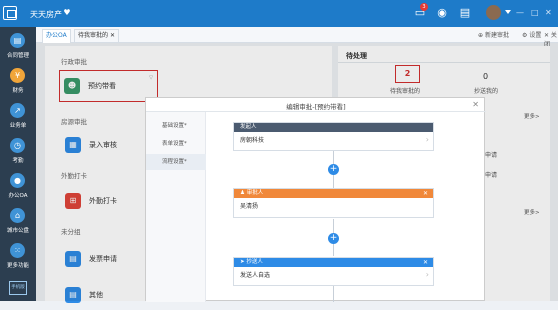 The image size is (558, 310). I want to click on sidebar-item-contracts: ▤ 合同管理, so click(18, 46).